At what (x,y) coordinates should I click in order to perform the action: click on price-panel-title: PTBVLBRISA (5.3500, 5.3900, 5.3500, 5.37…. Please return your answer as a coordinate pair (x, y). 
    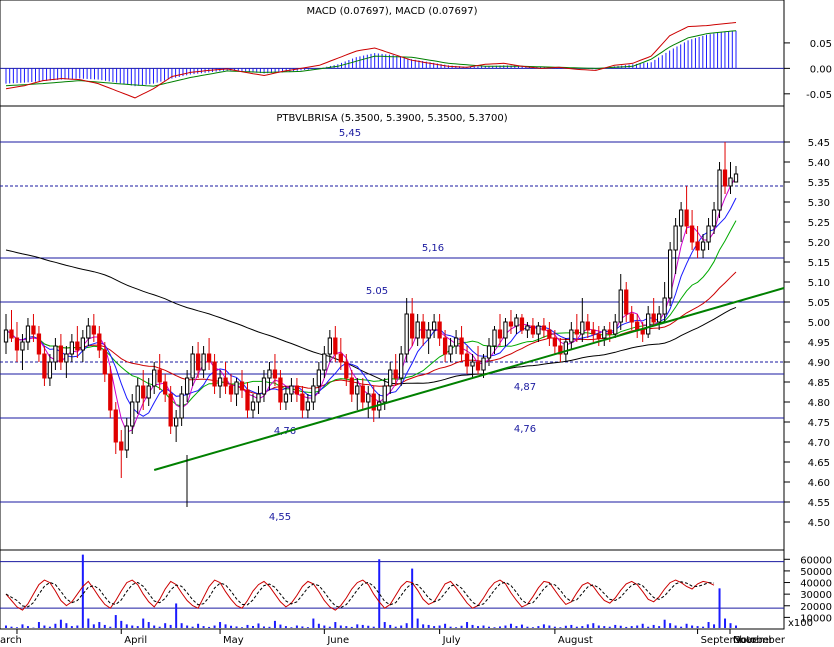
    Looking at the image, I should click on (391, 118).